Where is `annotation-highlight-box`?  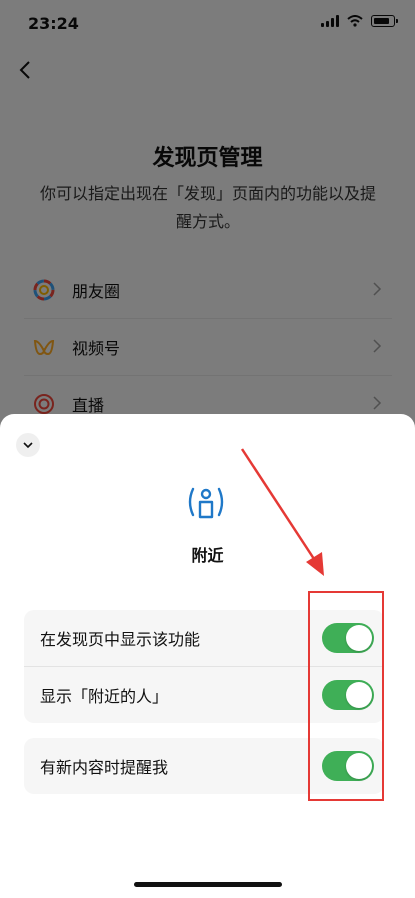 annotation-highlight-box is located at coordinates (346, 696).